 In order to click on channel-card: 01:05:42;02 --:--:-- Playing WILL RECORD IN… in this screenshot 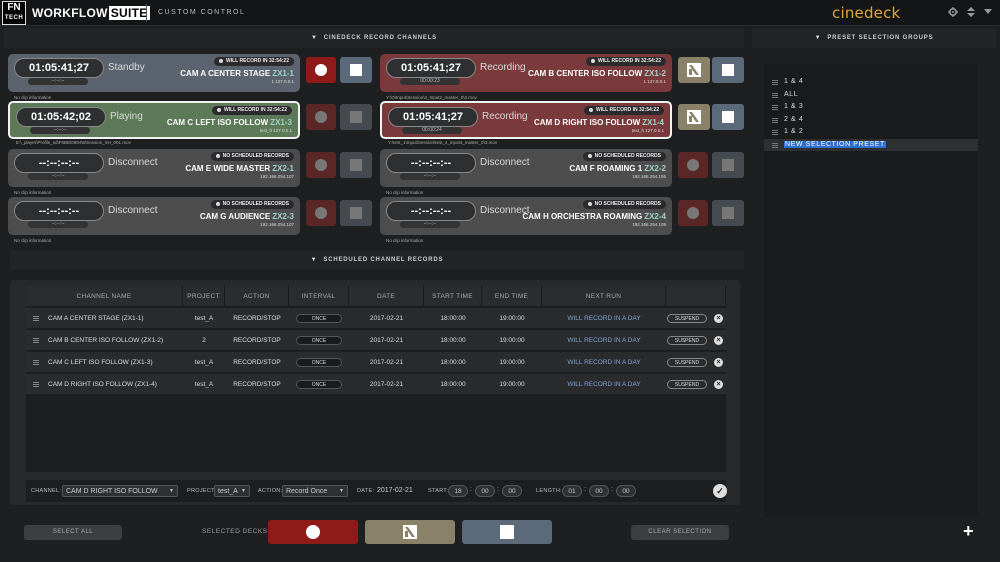, I will do `click(154, 123)`.